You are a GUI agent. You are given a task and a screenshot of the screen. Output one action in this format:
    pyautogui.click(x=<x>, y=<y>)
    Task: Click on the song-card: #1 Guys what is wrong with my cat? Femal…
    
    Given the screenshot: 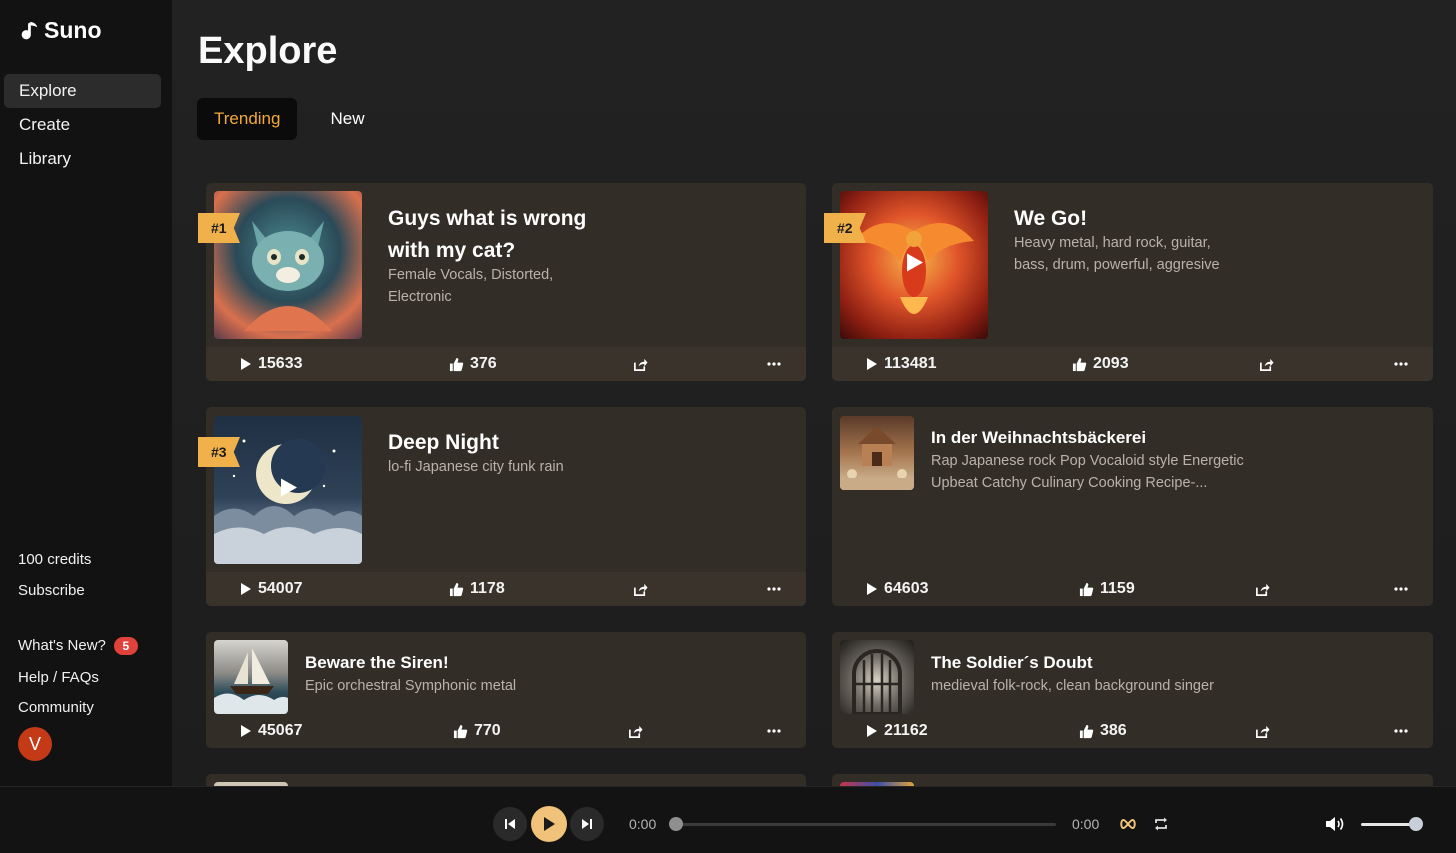 What is the action you would take?
    pyautogui.click(x=502, y=282)
    